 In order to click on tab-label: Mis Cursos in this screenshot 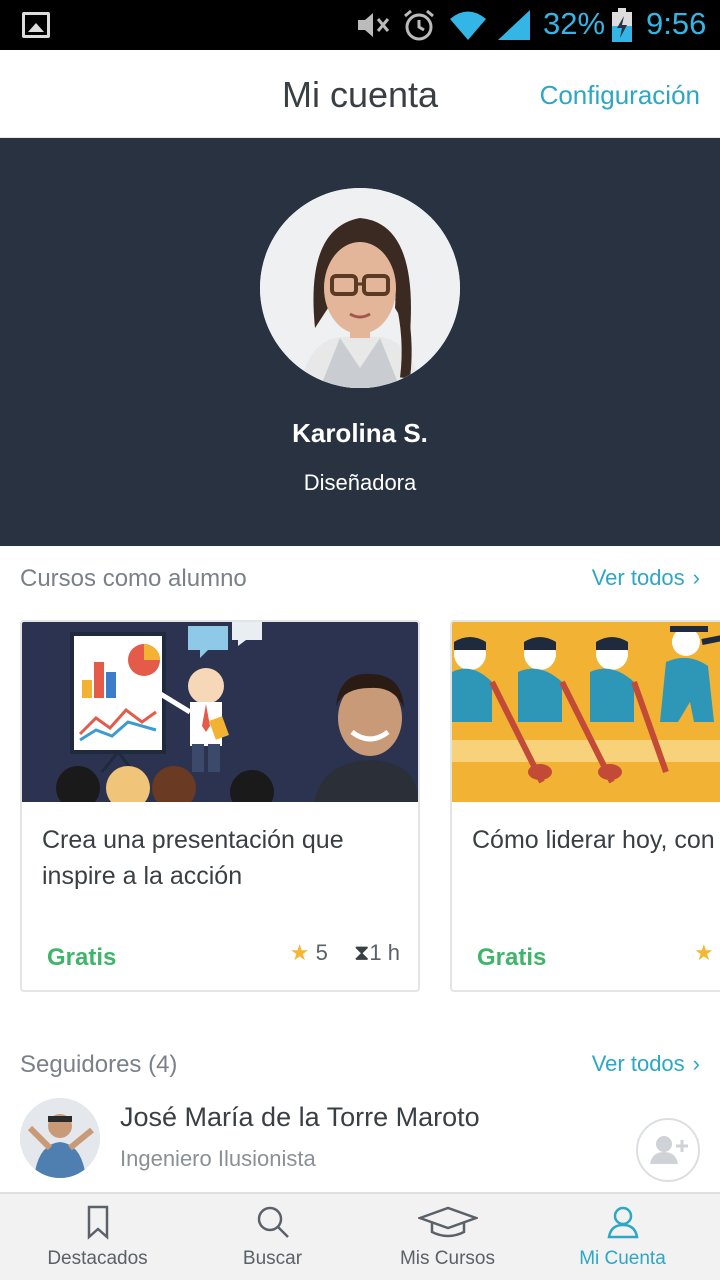, I will do `click(447, 1258)`.